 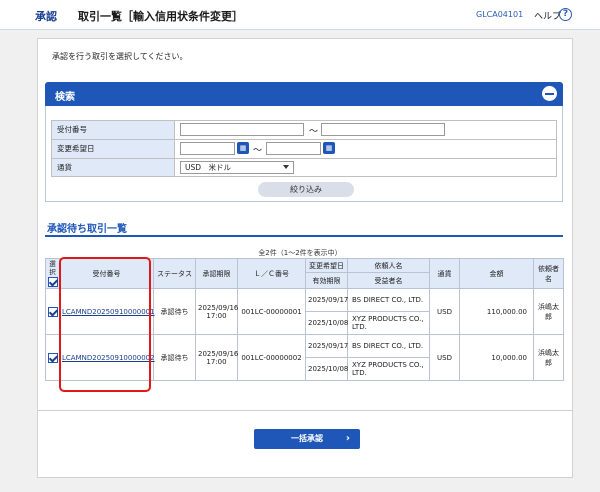 What do you see at coordinates (300, 15) in the screenshot?
I see `top-bar: 承認 取引一覧［輸入信用状条件変更］ GLCA04101 ヘルプ ?` at bounding box center [300, 15].